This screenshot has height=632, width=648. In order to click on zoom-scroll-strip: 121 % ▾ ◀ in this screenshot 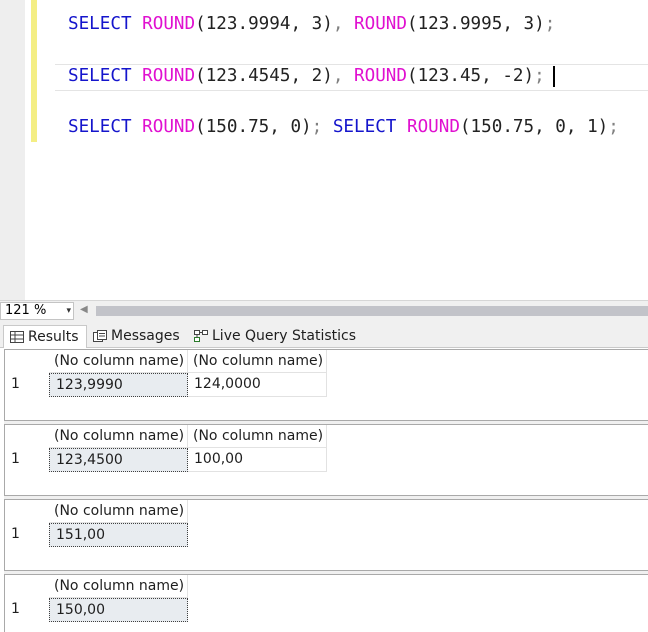, I will do `click(324, 310)`.